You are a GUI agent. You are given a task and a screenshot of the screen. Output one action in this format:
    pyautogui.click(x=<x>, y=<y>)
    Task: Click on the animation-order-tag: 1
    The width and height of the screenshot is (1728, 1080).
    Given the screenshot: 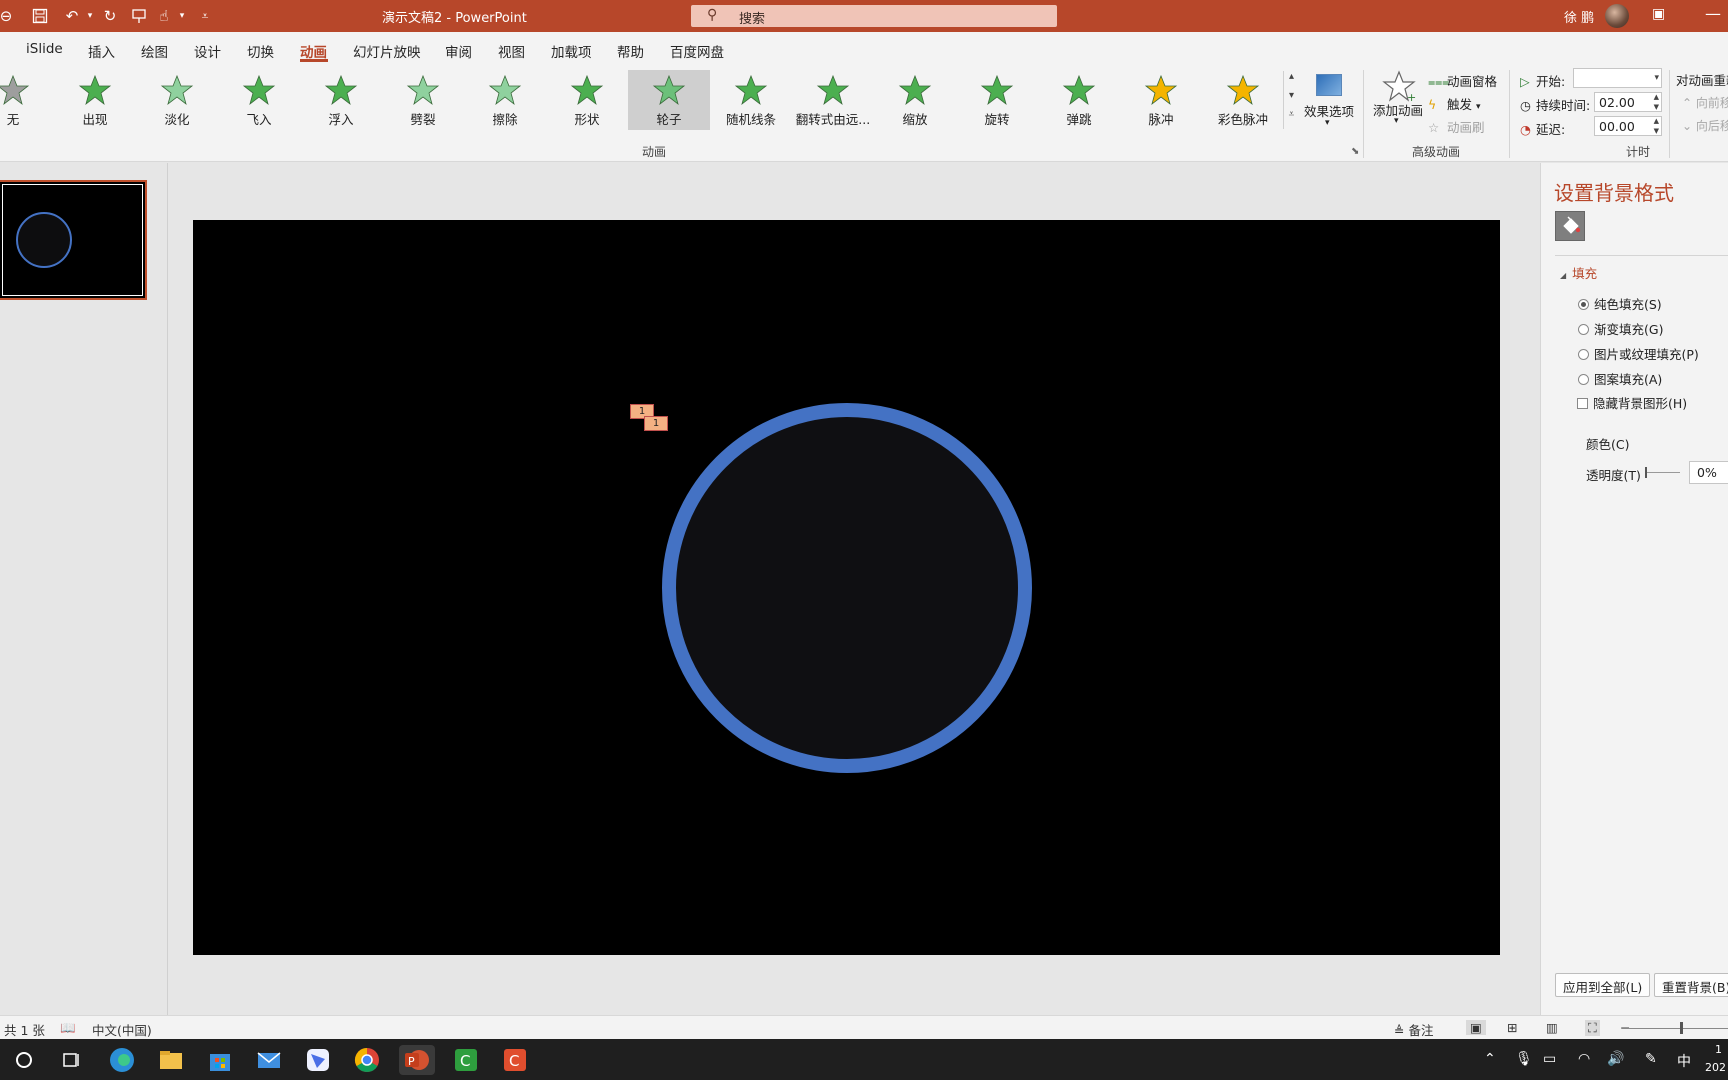 What is the action you would take?
    pyautogui.click(x=656, y=423)
    